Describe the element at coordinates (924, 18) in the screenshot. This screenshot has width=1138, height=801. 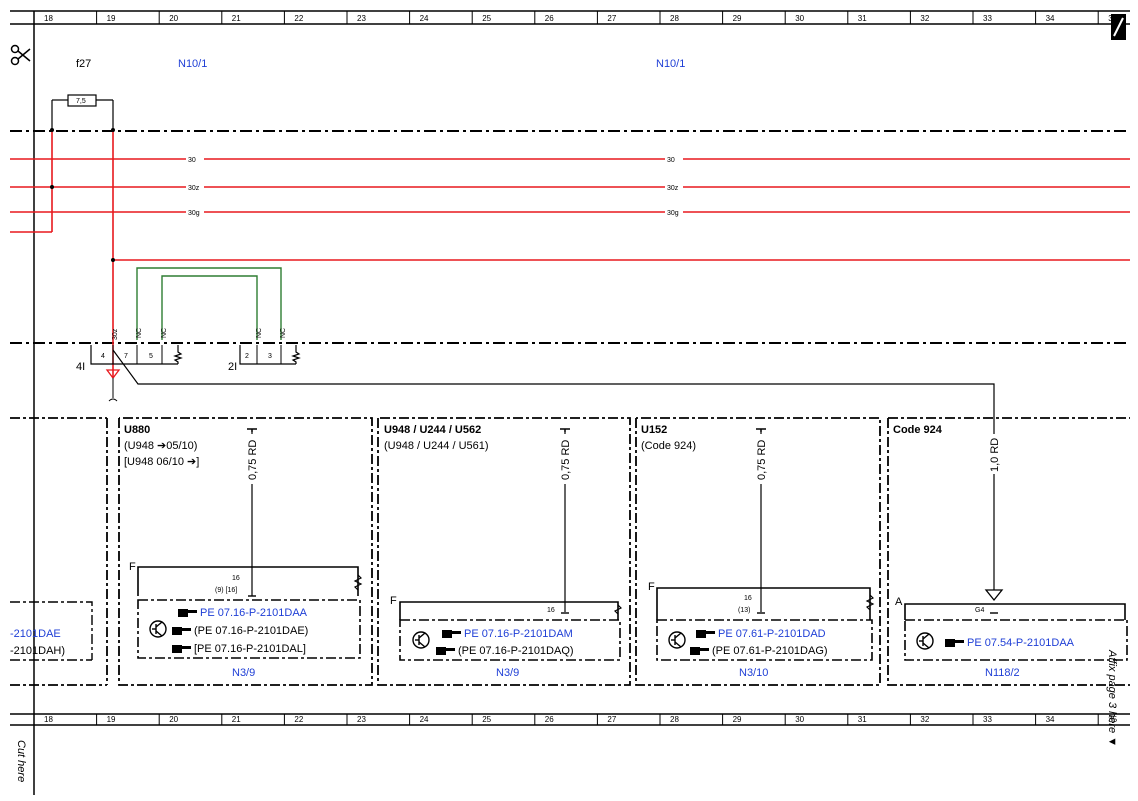
I see `top-column-number: 32` at that location.